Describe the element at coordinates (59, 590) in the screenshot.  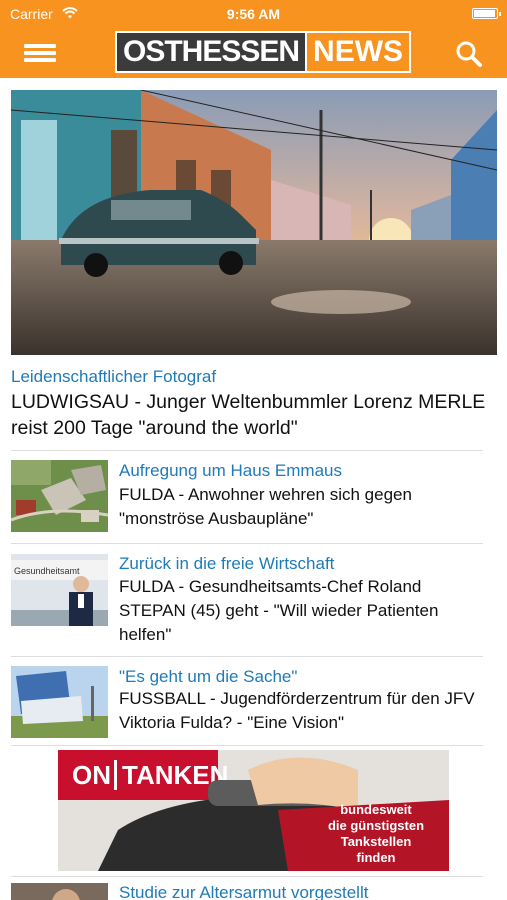
I see `article-thumbnail: Gesundheitsamt` at that location.